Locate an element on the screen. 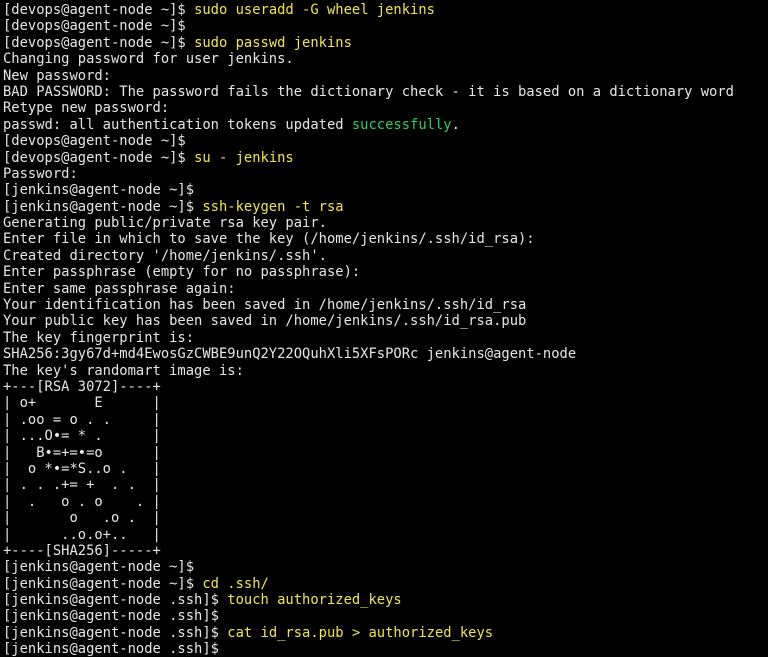 This screenshot has height=657, width=768. terminal-line: | o+ E | is located at coordinates (385, 403).